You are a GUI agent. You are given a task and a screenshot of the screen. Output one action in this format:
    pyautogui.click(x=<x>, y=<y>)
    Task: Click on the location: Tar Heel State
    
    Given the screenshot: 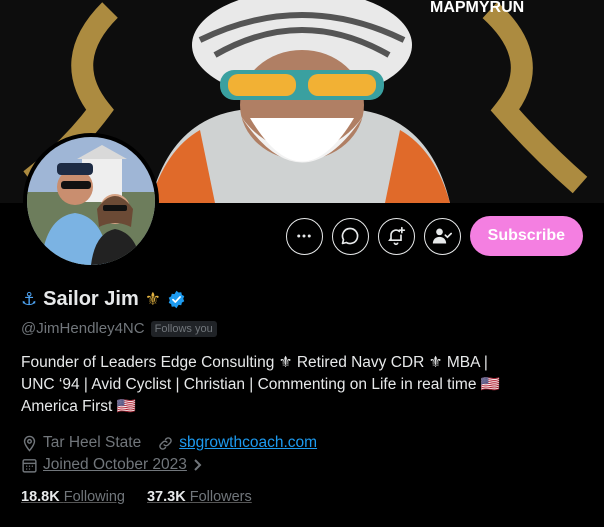 What is the action you would take?
    pyautogui.click(x=81, y=443)
    